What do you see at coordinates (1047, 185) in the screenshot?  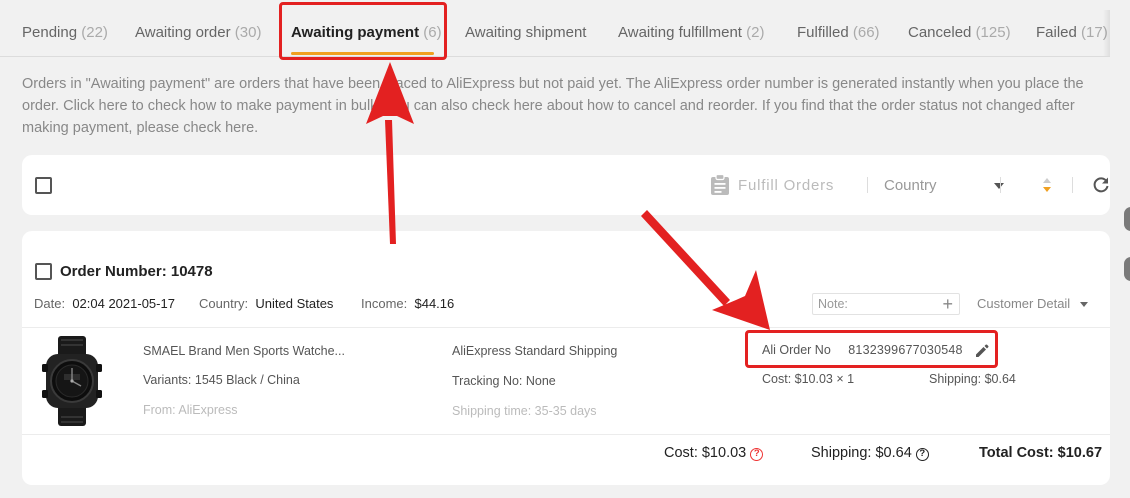 I see `sort-icon` at bounding box center [1047, 185].